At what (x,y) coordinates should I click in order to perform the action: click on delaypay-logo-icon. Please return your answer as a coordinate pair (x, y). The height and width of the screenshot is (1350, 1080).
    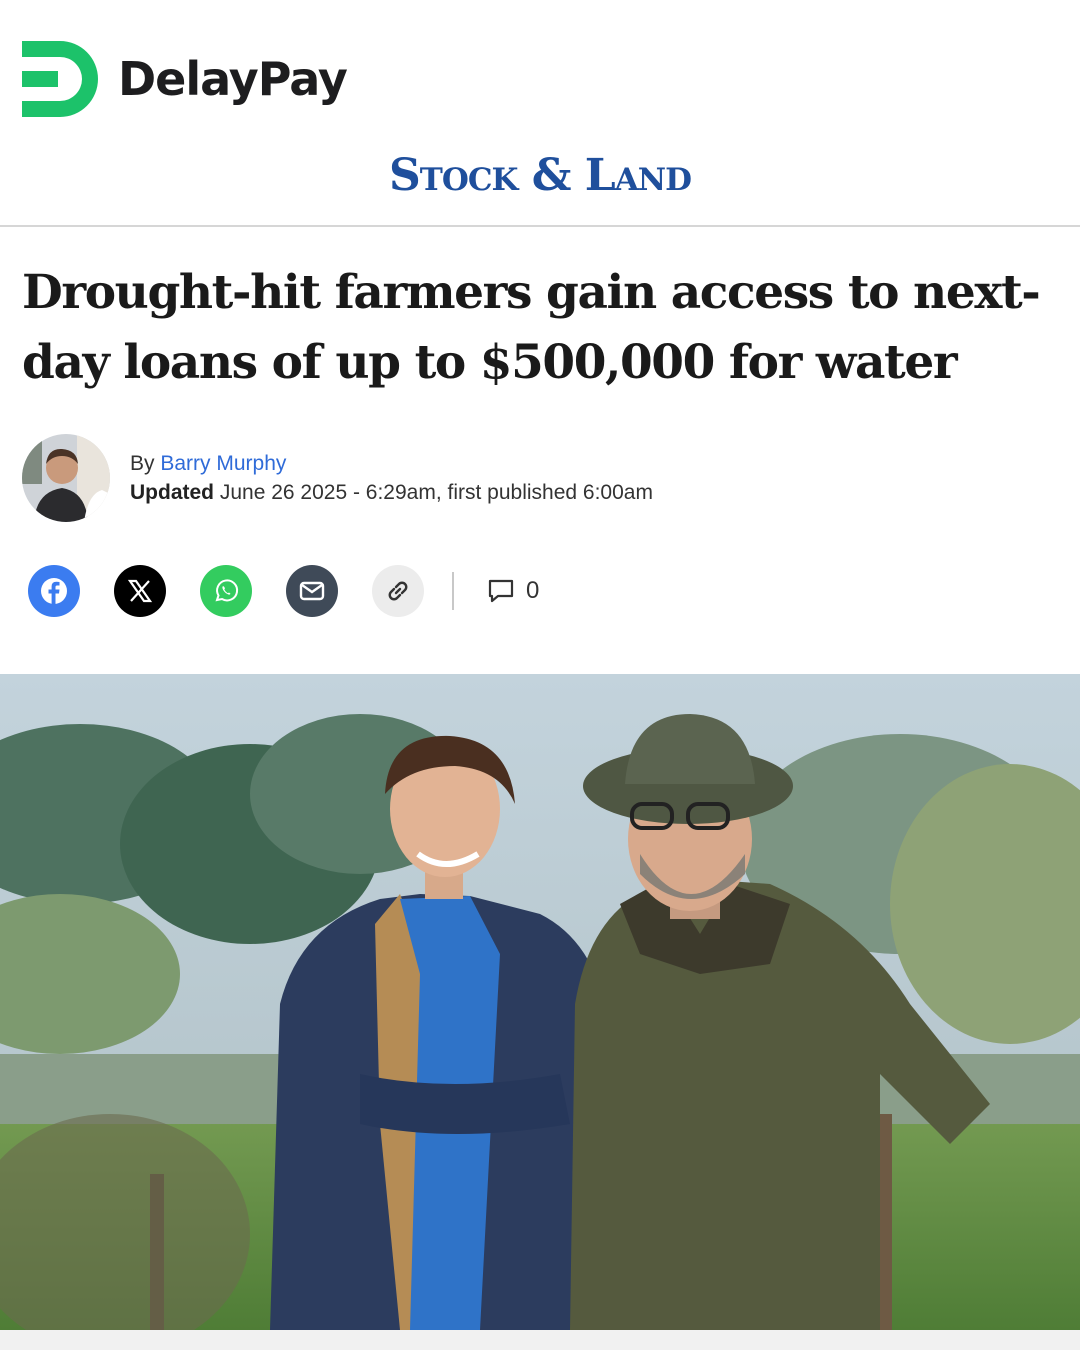
    Looking at the image, I should click on (60, 79).